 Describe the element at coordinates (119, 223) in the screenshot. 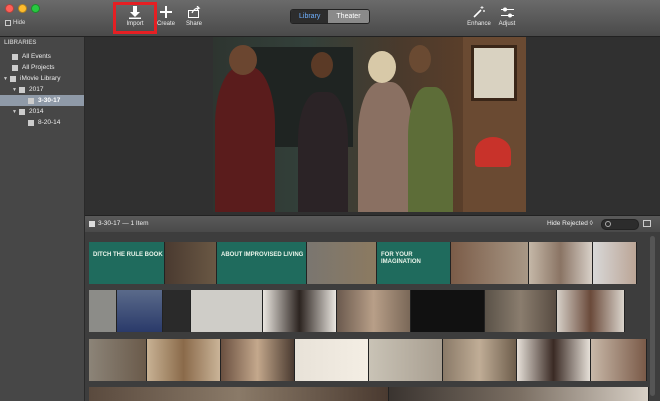

I see `event-title: 3-30-17 — 1 Item` at that location.